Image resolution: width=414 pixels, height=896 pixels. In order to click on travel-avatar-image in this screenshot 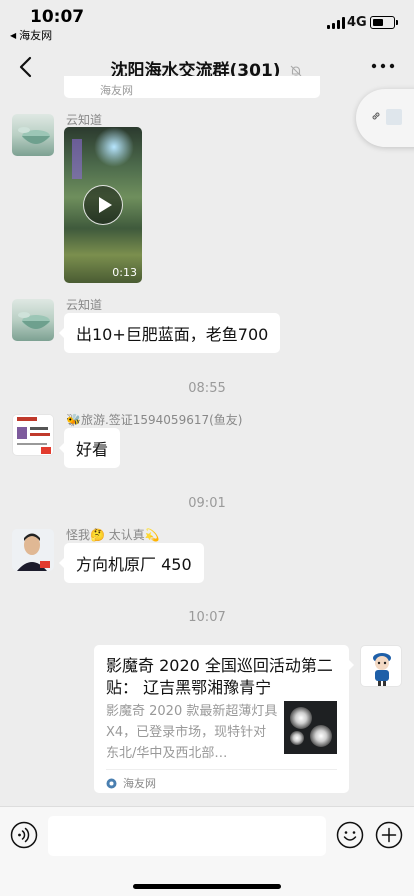, I will do `click(33, 434)`.